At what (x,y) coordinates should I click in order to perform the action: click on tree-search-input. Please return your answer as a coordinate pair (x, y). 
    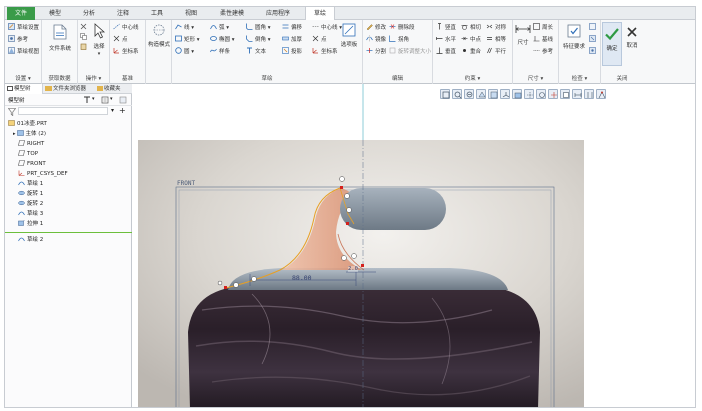
    Looking at the image, I should click on (63, 111).